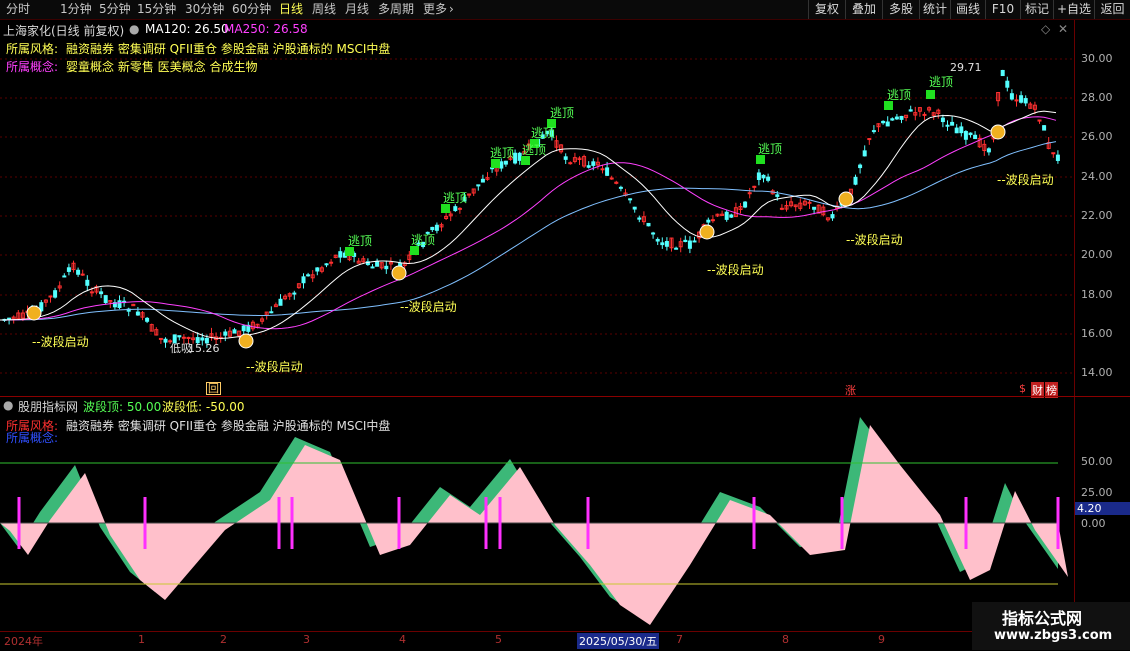 The height and width of the screenshot is (651, 1130). What do you see at coordinates (967, 9) in the screenshot?
I see `draw-button: 画线` at bounding box center [967, 9].